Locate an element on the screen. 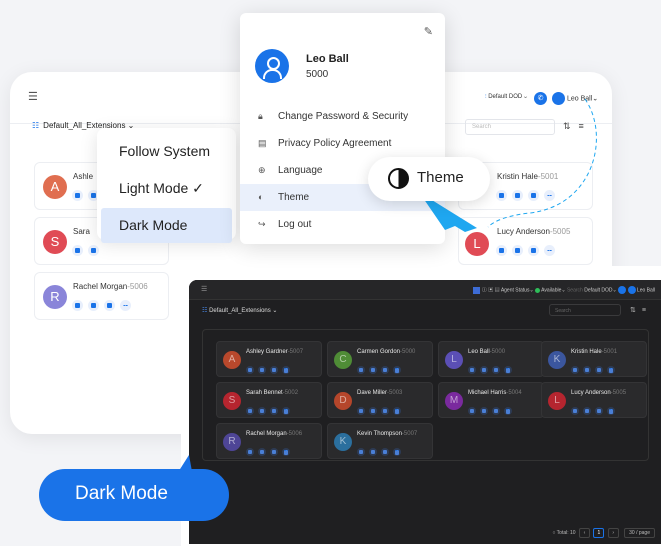 This screenshot has height=546, width=661. extension-card: L Lucy Anderson-5005 is located at coordinates (594, 400).